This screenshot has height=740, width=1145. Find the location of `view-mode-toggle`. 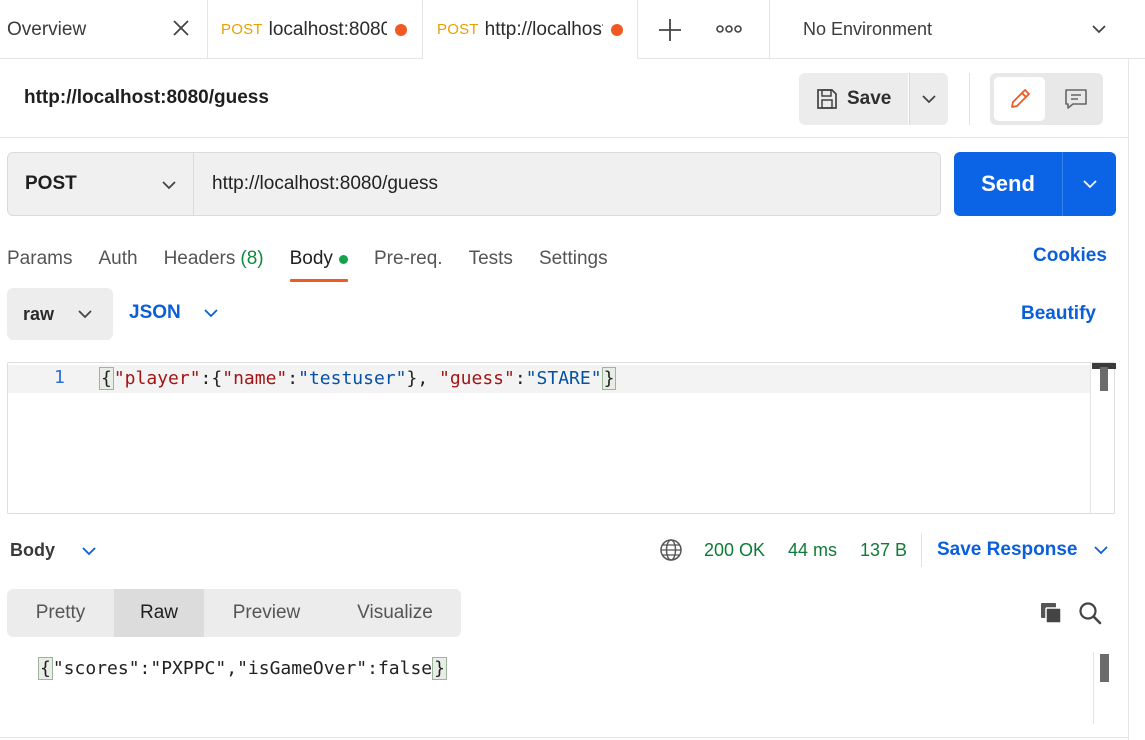

view-mode-toggle is located at coordinates (1046, 99).